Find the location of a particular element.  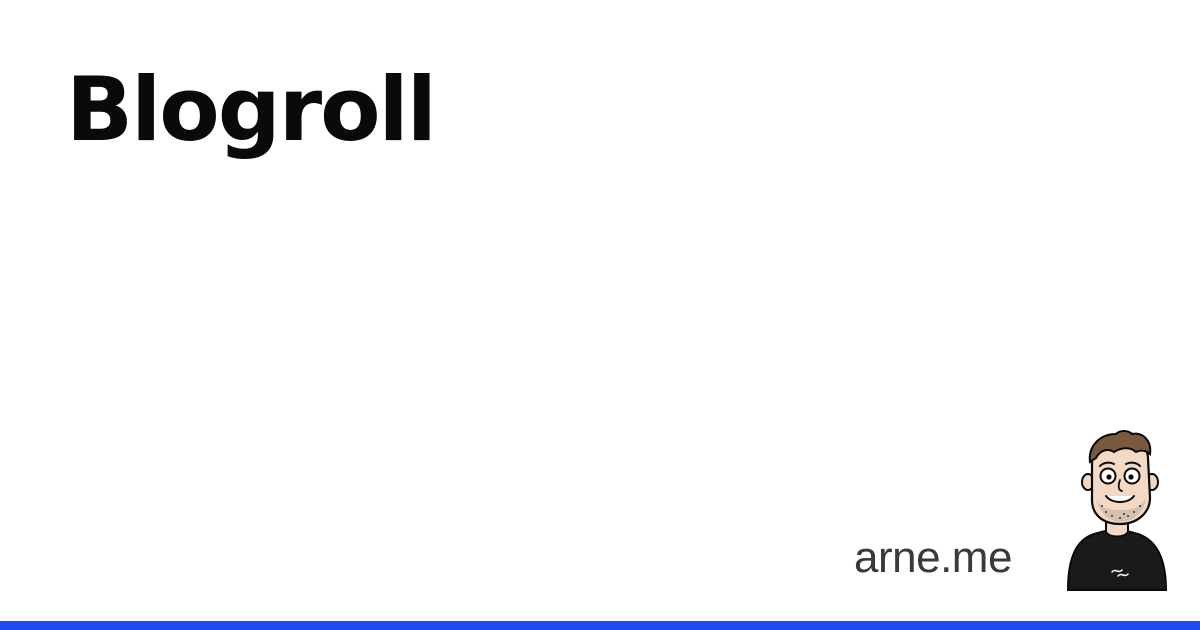

page-title: Blogroll is located at coordinates (251, 109).